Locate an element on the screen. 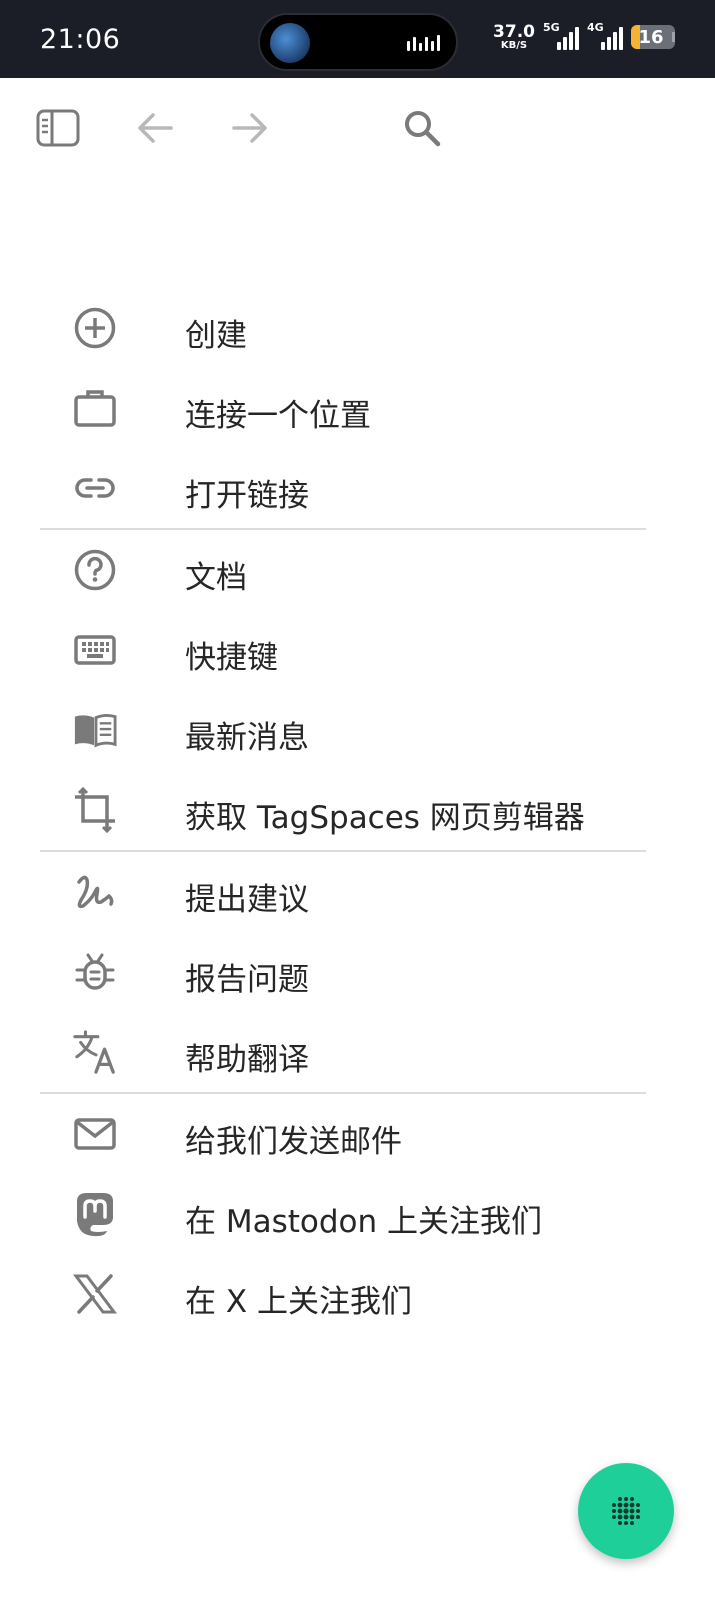 The image size is (715, 1599). menu-item-connect-location: 连接一个位置 is located at coordinates (357, 408).